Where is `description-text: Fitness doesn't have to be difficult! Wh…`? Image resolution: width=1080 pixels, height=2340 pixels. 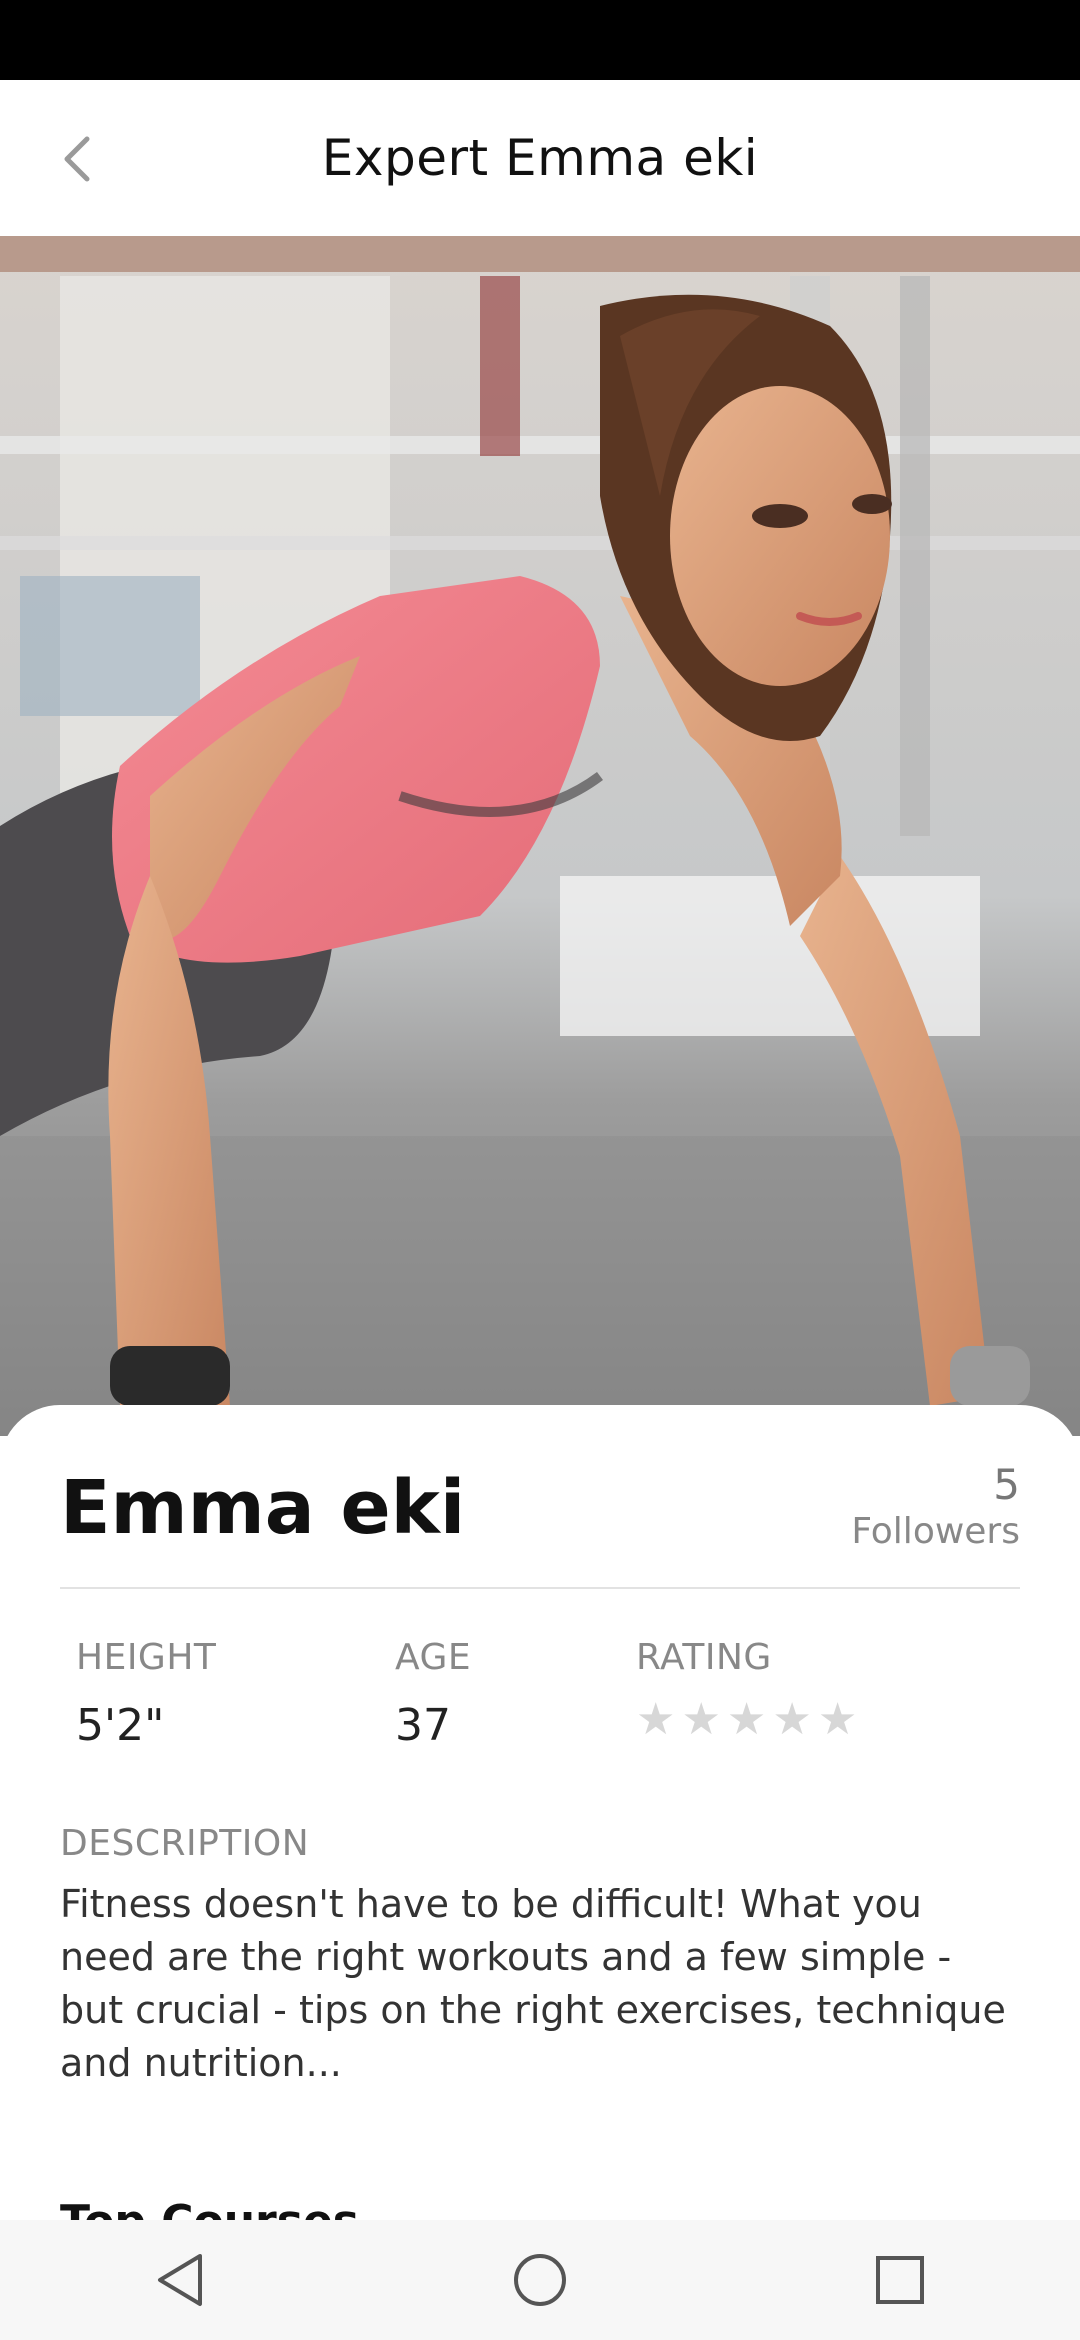 description-text: Fitness doesn't have to be difficult! Wh… is located at coordinates (533, 1983).